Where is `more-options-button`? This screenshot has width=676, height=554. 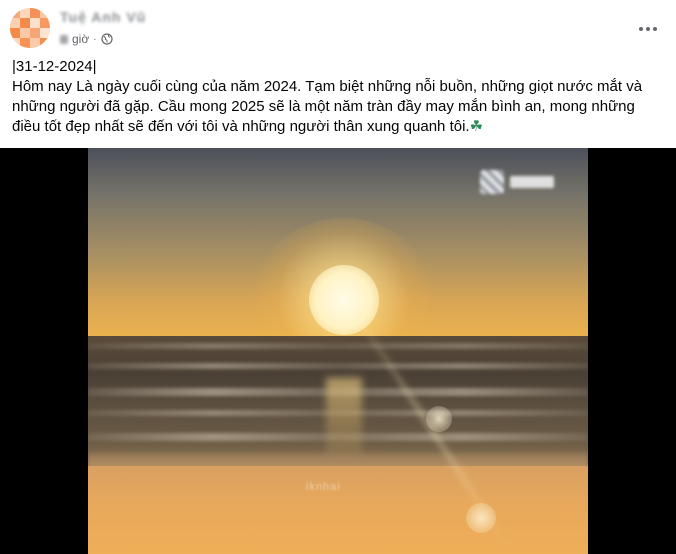
more-options-button is located at coordinates (648, 26).